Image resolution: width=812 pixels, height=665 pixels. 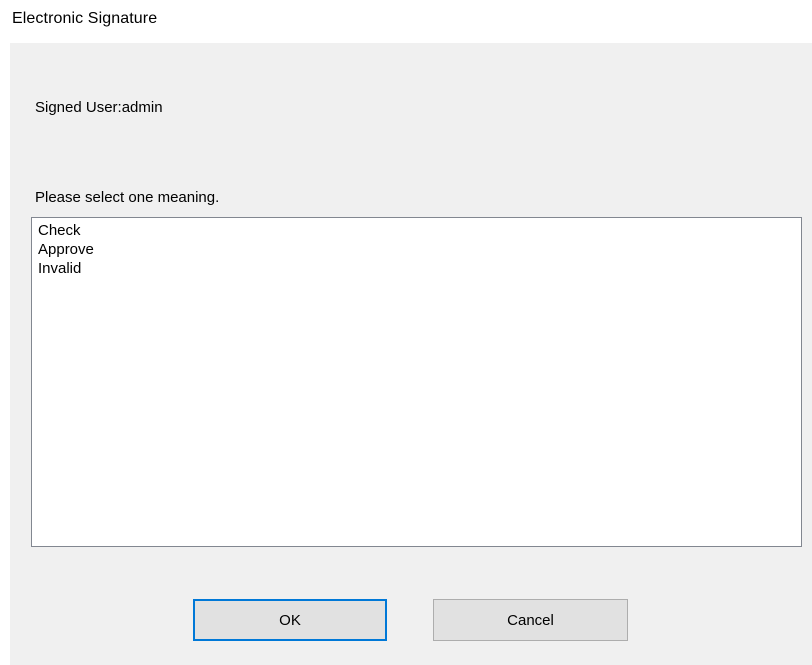 I want to click on signed-user-label: Signed User:admin, so click(x=99, y=107).